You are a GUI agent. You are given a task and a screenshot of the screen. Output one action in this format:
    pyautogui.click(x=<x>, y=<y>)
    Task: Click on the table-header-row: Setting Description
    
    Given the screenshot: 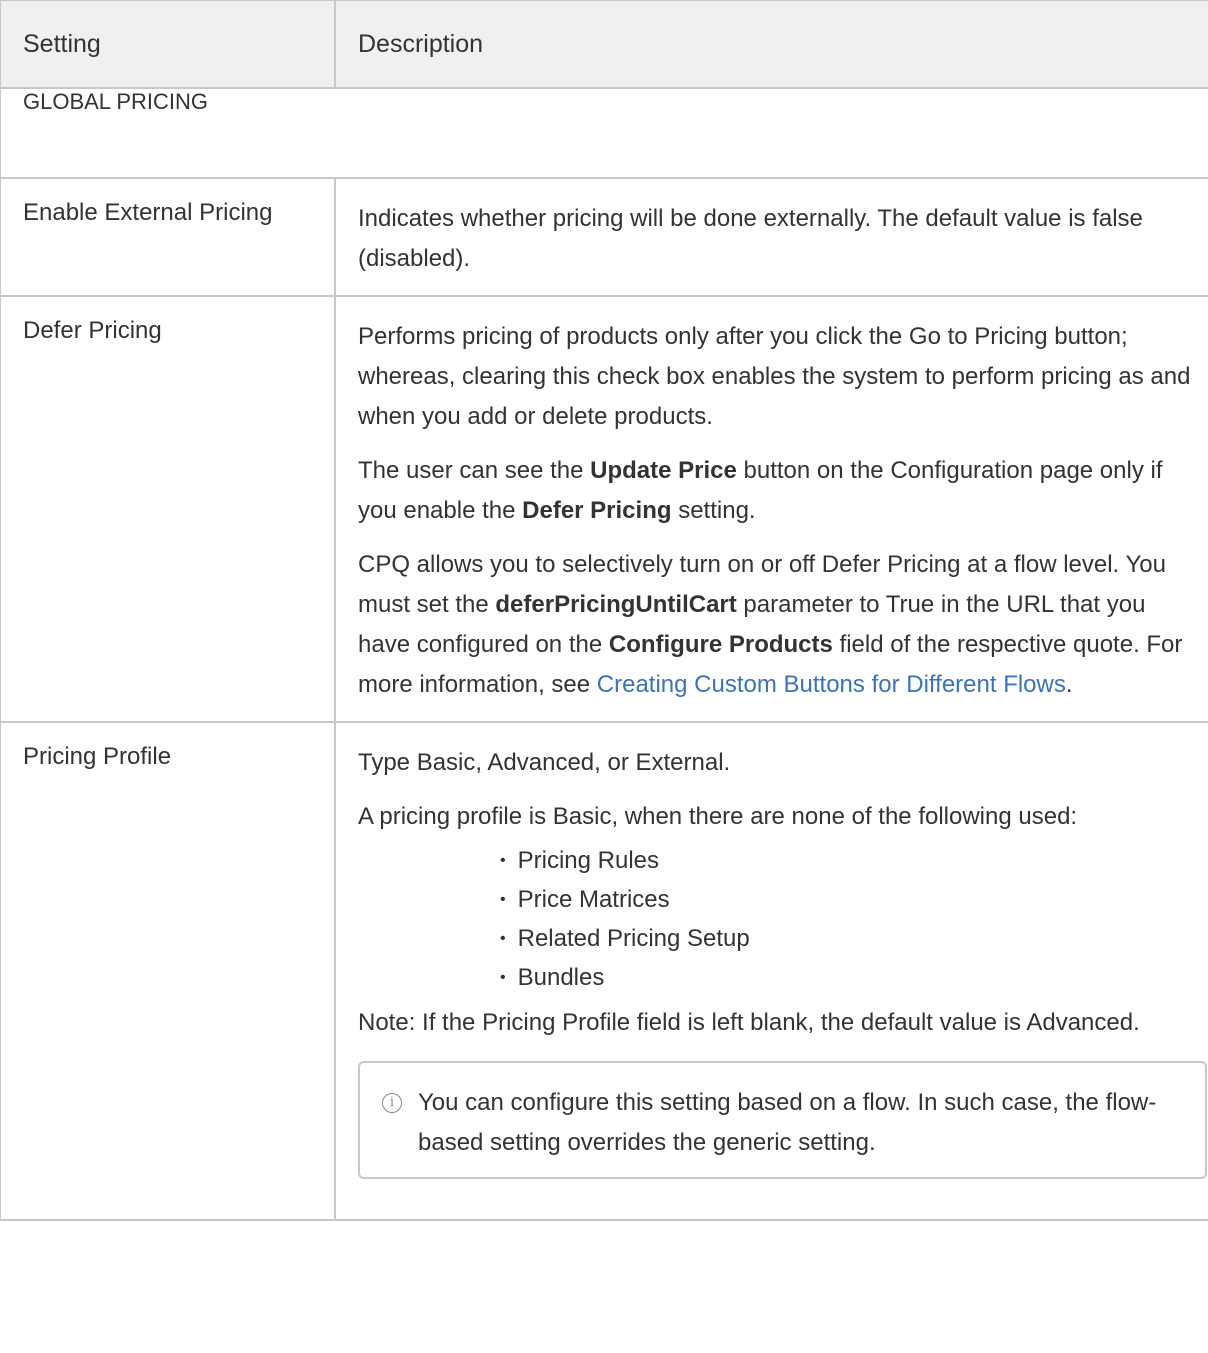 What is the action you would take?
    pyautogui.click(x=604, y=44)
    